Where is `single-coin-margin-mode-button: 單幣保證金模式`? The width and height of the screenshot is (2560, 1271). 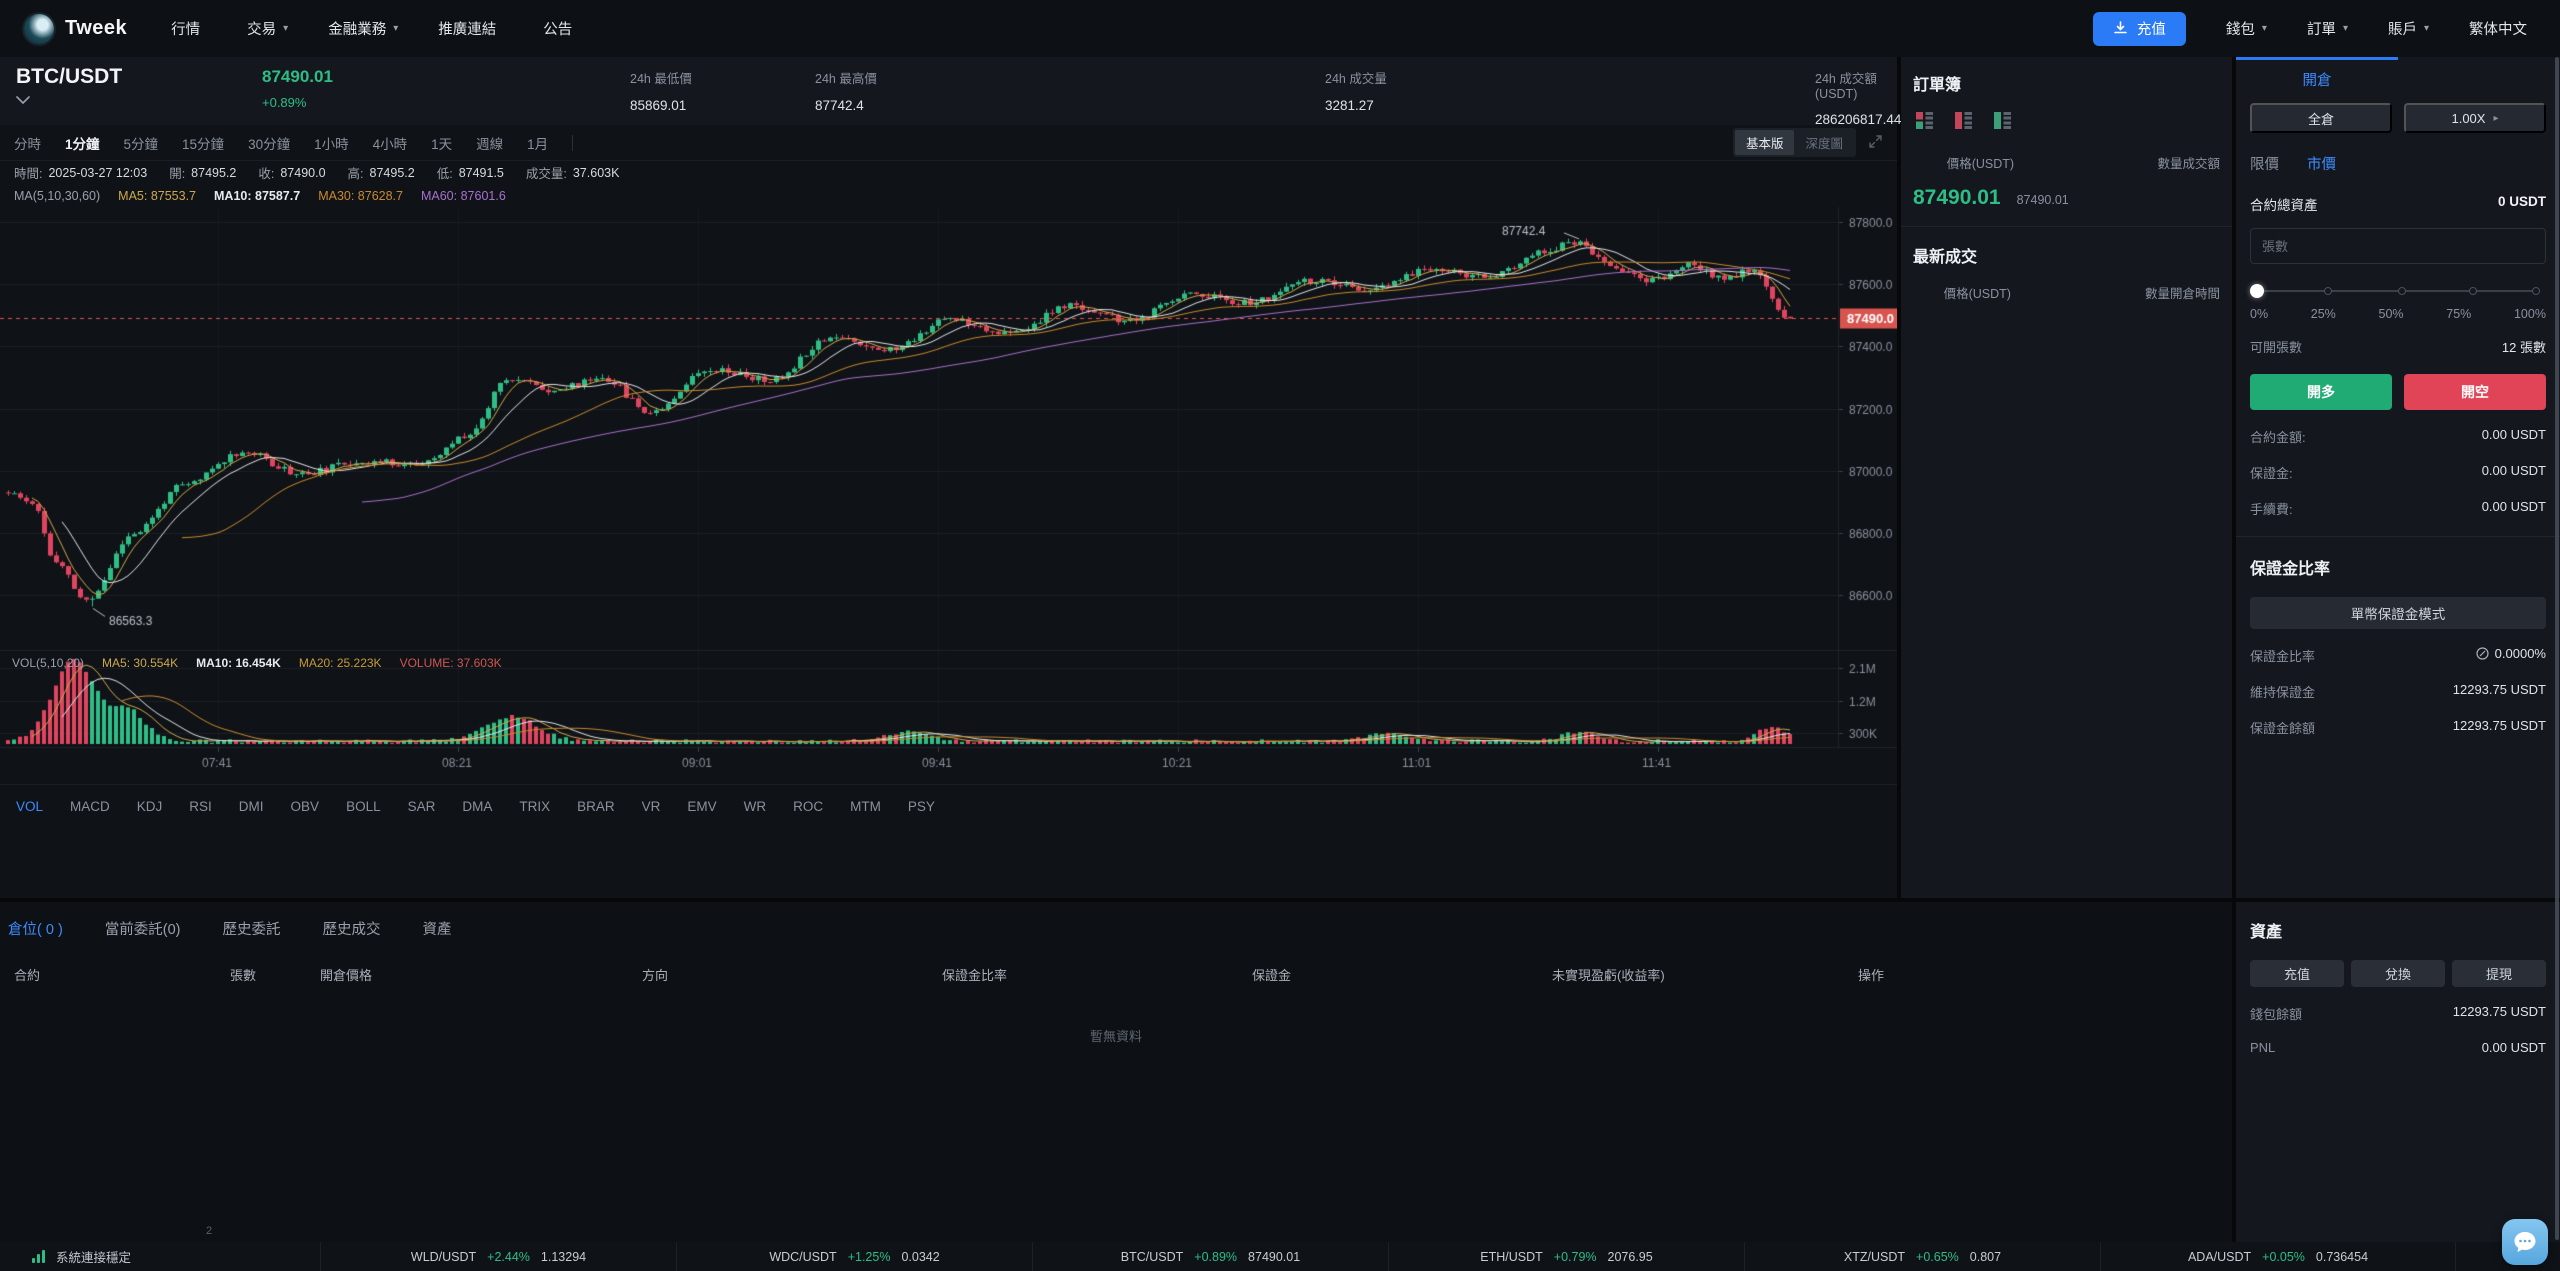
single-coin-margin-mode-button: 單幣保證金模式 is located at coordinates (2398, 613).